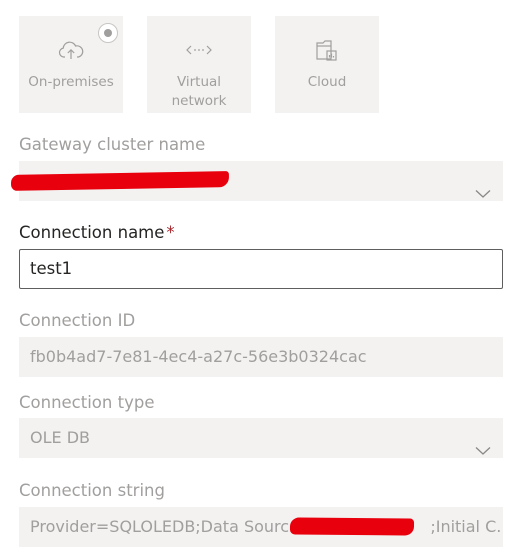 The image size is (513, 560). Describe the element at coordinates (198, 356) in the screenshot. I see `connection-id-value: fb0b4ad7-7e81-4ec4-a27c-56e3b0324cac` at that location.